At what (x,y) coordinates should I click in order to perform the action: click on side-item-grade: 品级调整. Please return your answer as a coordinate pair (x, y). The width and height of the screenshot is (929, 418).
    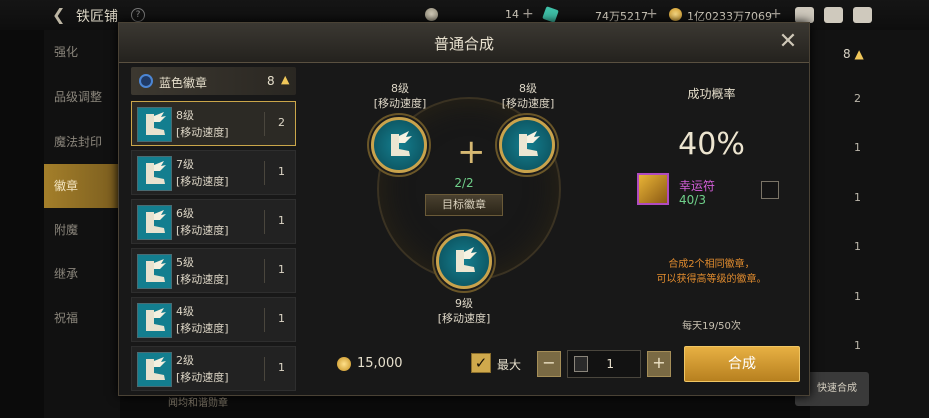
    Looking at the image, I should click on (82, 97).